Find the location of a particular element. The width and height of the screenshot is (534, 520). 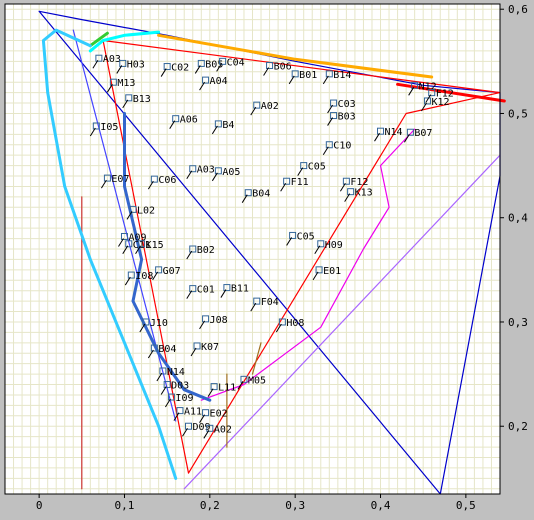

point-label: F11 is located at coordinates (300, 182).